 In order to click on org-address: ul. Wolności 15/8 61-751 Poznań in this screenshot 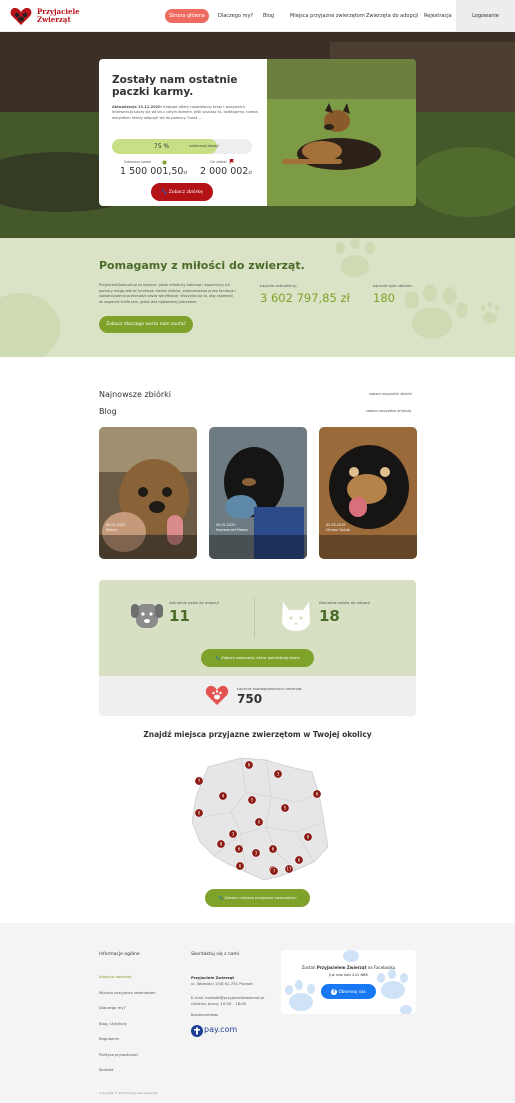, I will do `click(222, 983)`.